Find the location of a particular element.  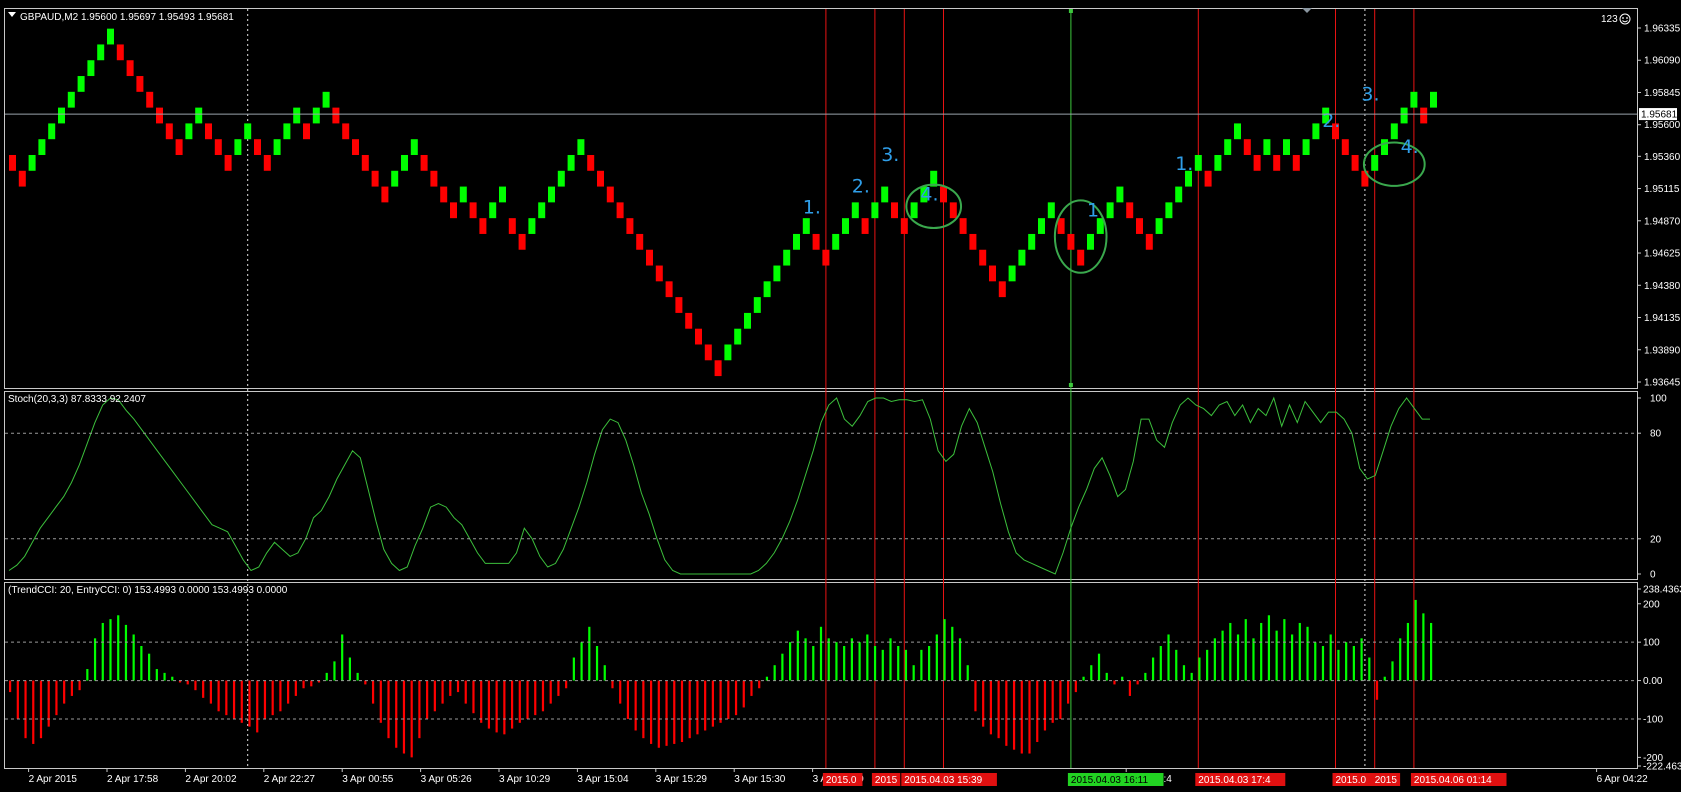

price-tick-label: 1.95115 is located at coordinates (1662, 189).